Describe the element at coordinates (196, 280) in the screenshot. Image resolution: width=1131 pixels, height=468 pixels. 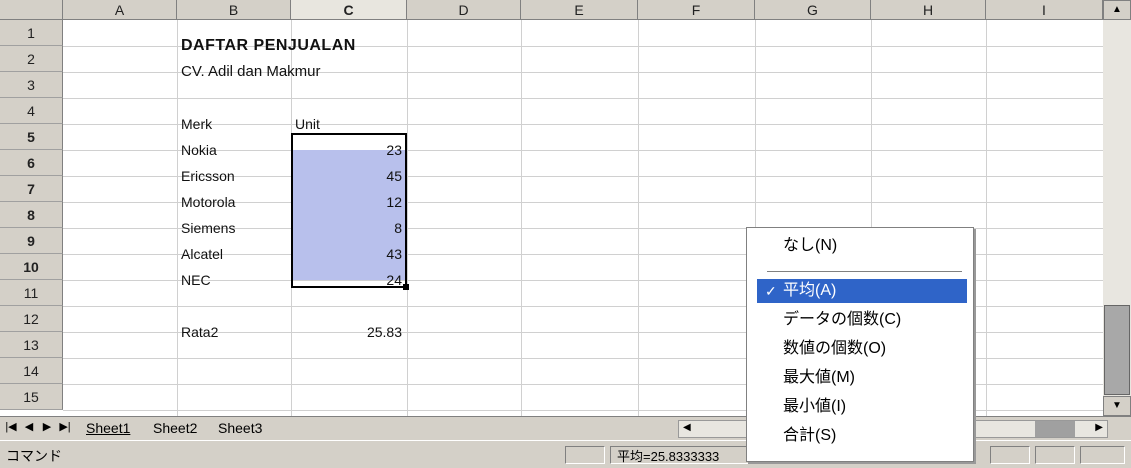
I see `cell-b10: NEC` at that location.